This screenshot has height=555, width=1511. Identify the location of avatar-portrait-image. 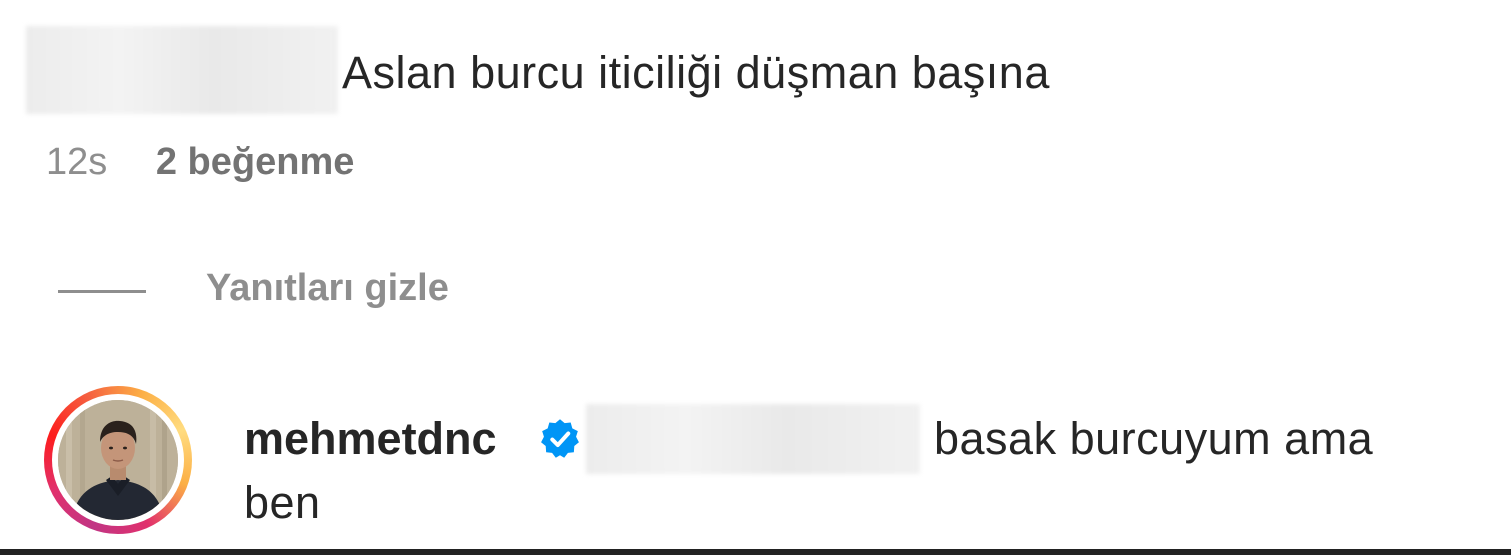
(118, 460).